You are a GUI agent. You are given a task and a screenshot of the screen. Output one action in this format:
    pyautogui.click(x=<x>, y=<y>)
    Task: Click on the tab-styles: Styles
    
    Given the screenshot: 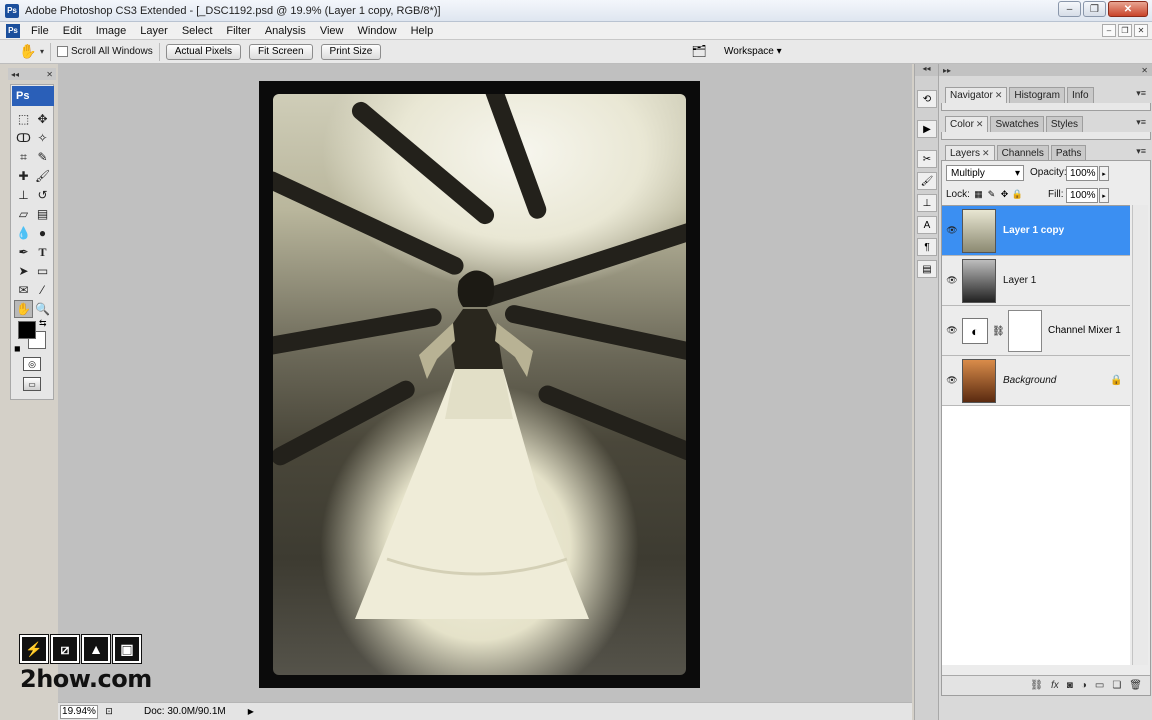 What is the action you would take?
    pyautogui.click(x=1064, y=124)
    